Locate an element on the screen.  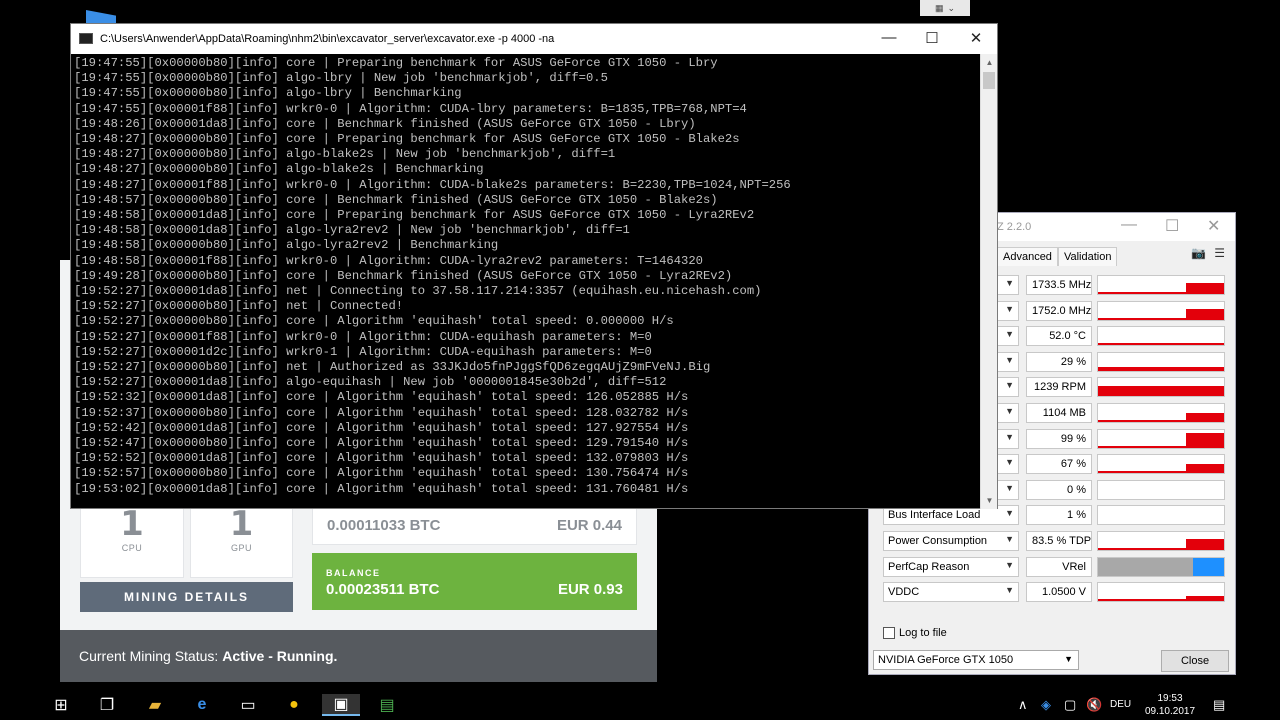
sensor-value: 67 % is located at coordinates (1059, 464).